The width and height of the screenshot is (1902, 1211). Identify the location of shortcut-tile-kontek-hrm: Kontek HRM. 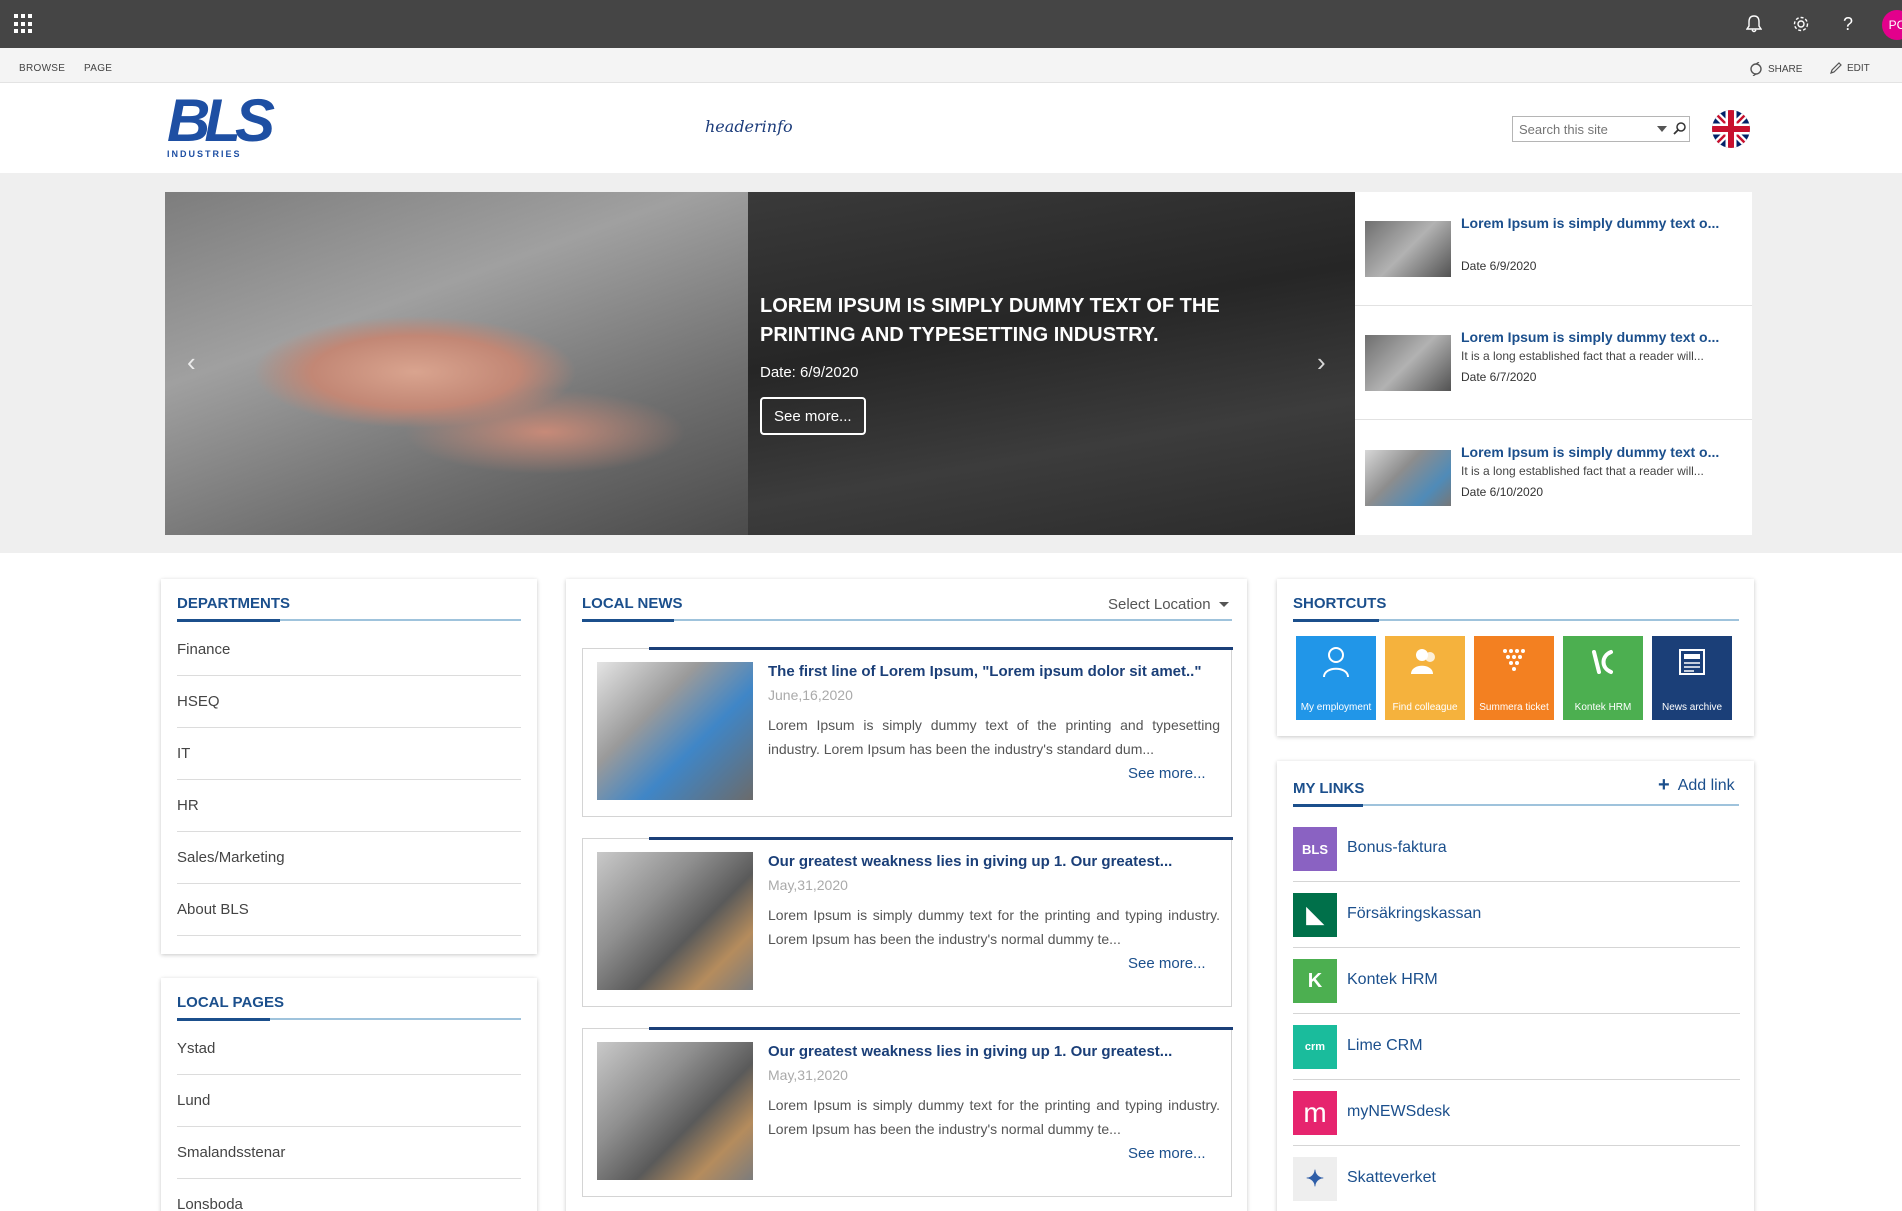
(1603, 678).